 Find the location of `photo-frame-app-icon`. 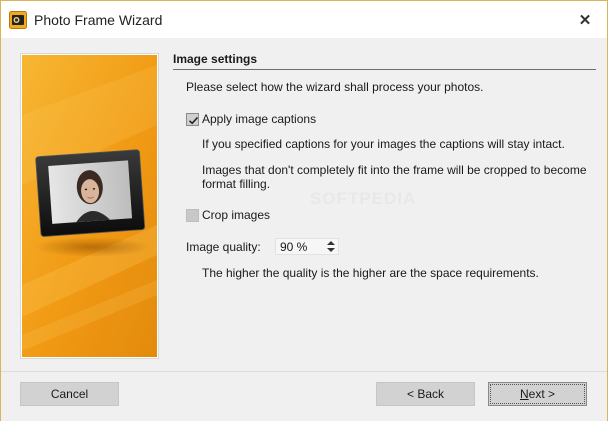

photo-frame-app-icon is located at coordinates (18, 20).